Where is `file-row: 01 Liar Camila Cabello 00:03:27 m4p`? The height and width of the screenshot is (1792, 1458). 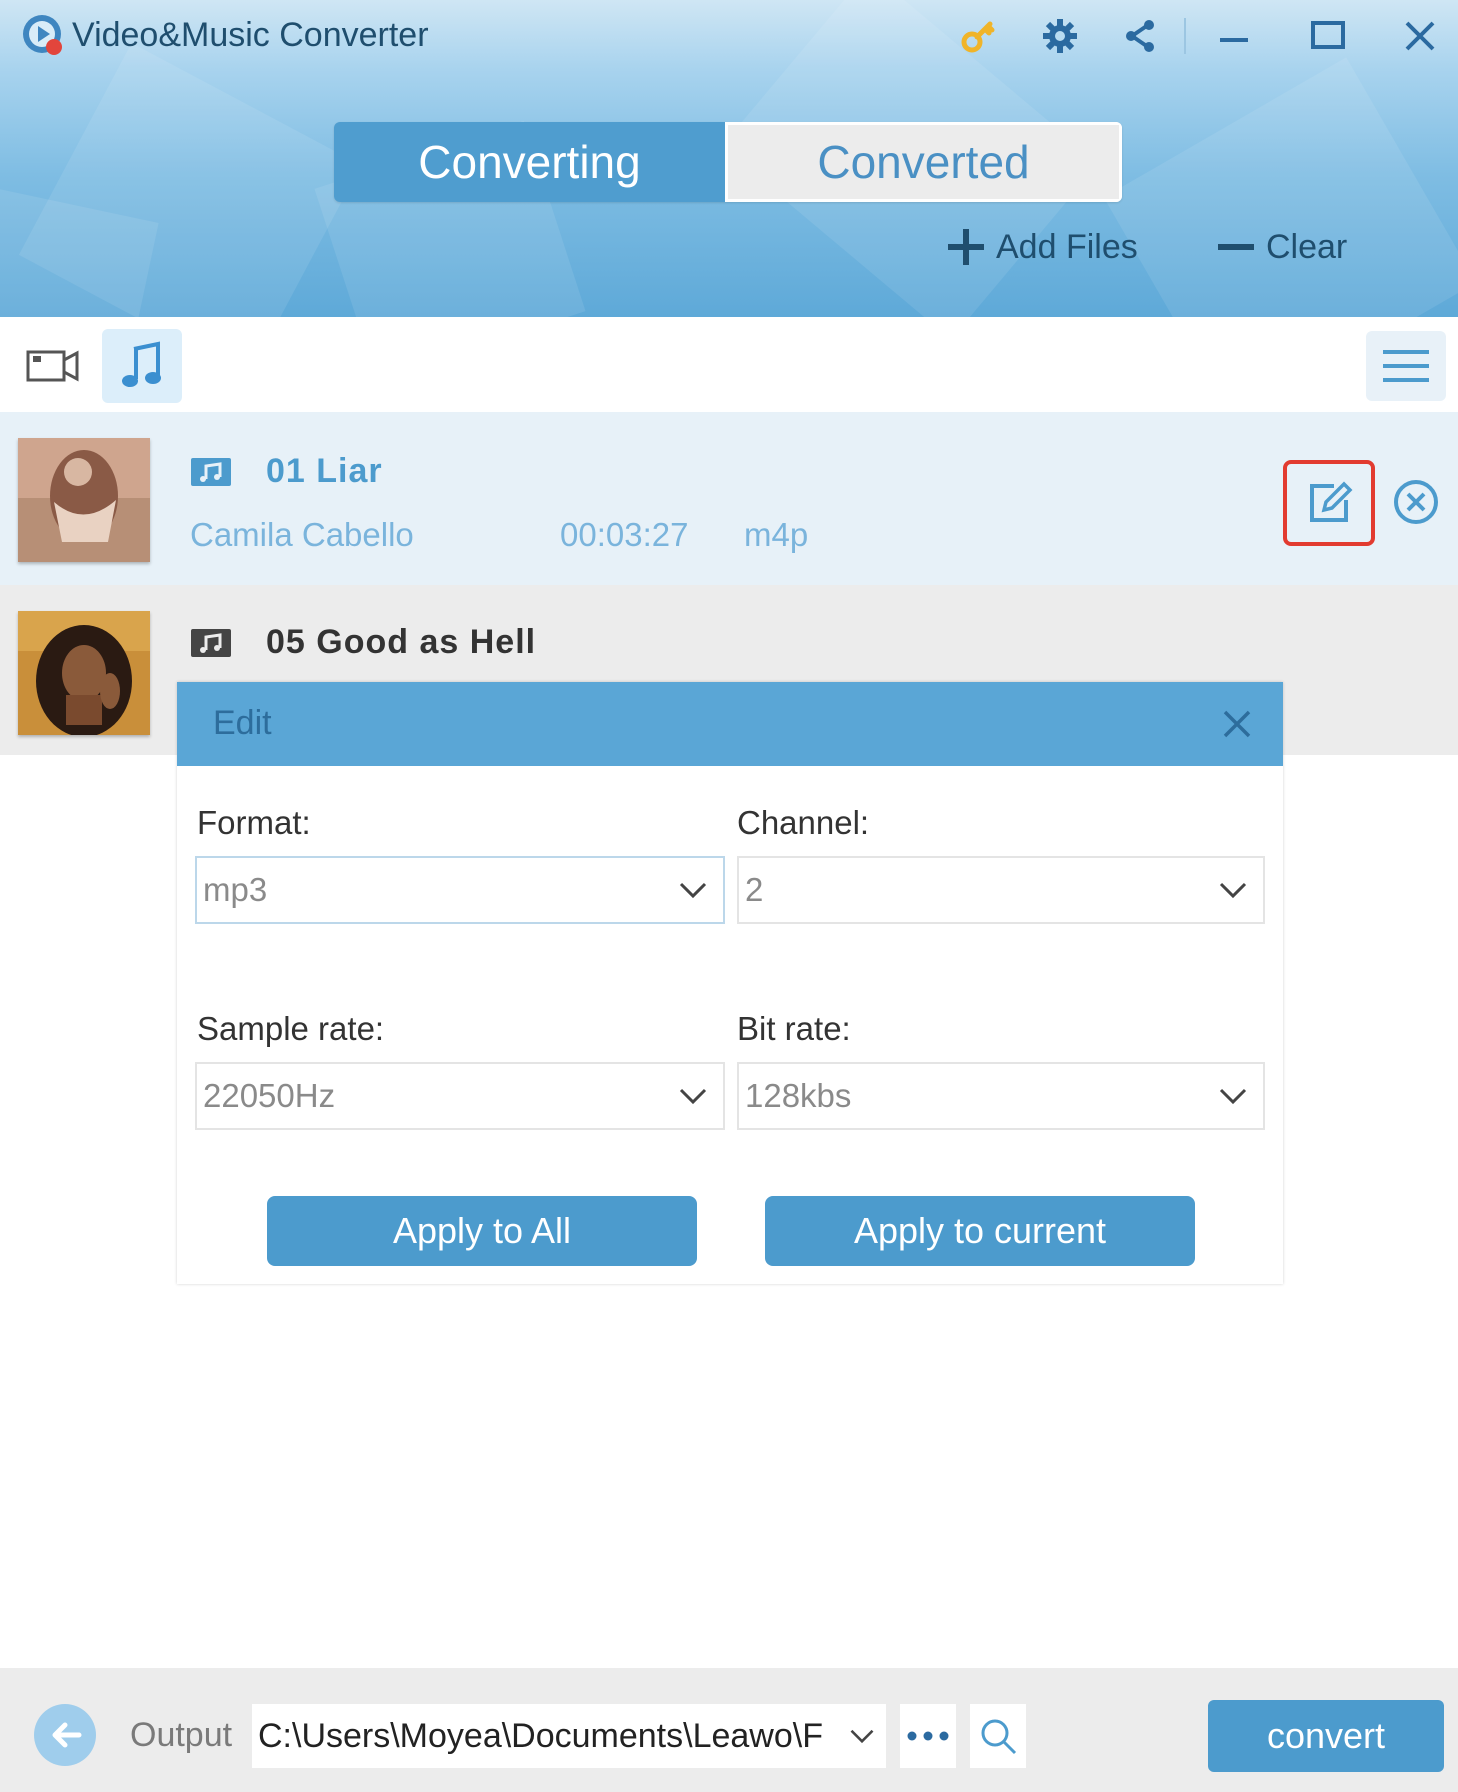 file-row: 01 Liar Camila Cabello 00:03:27 m4p is located at coordinates (729, 498).